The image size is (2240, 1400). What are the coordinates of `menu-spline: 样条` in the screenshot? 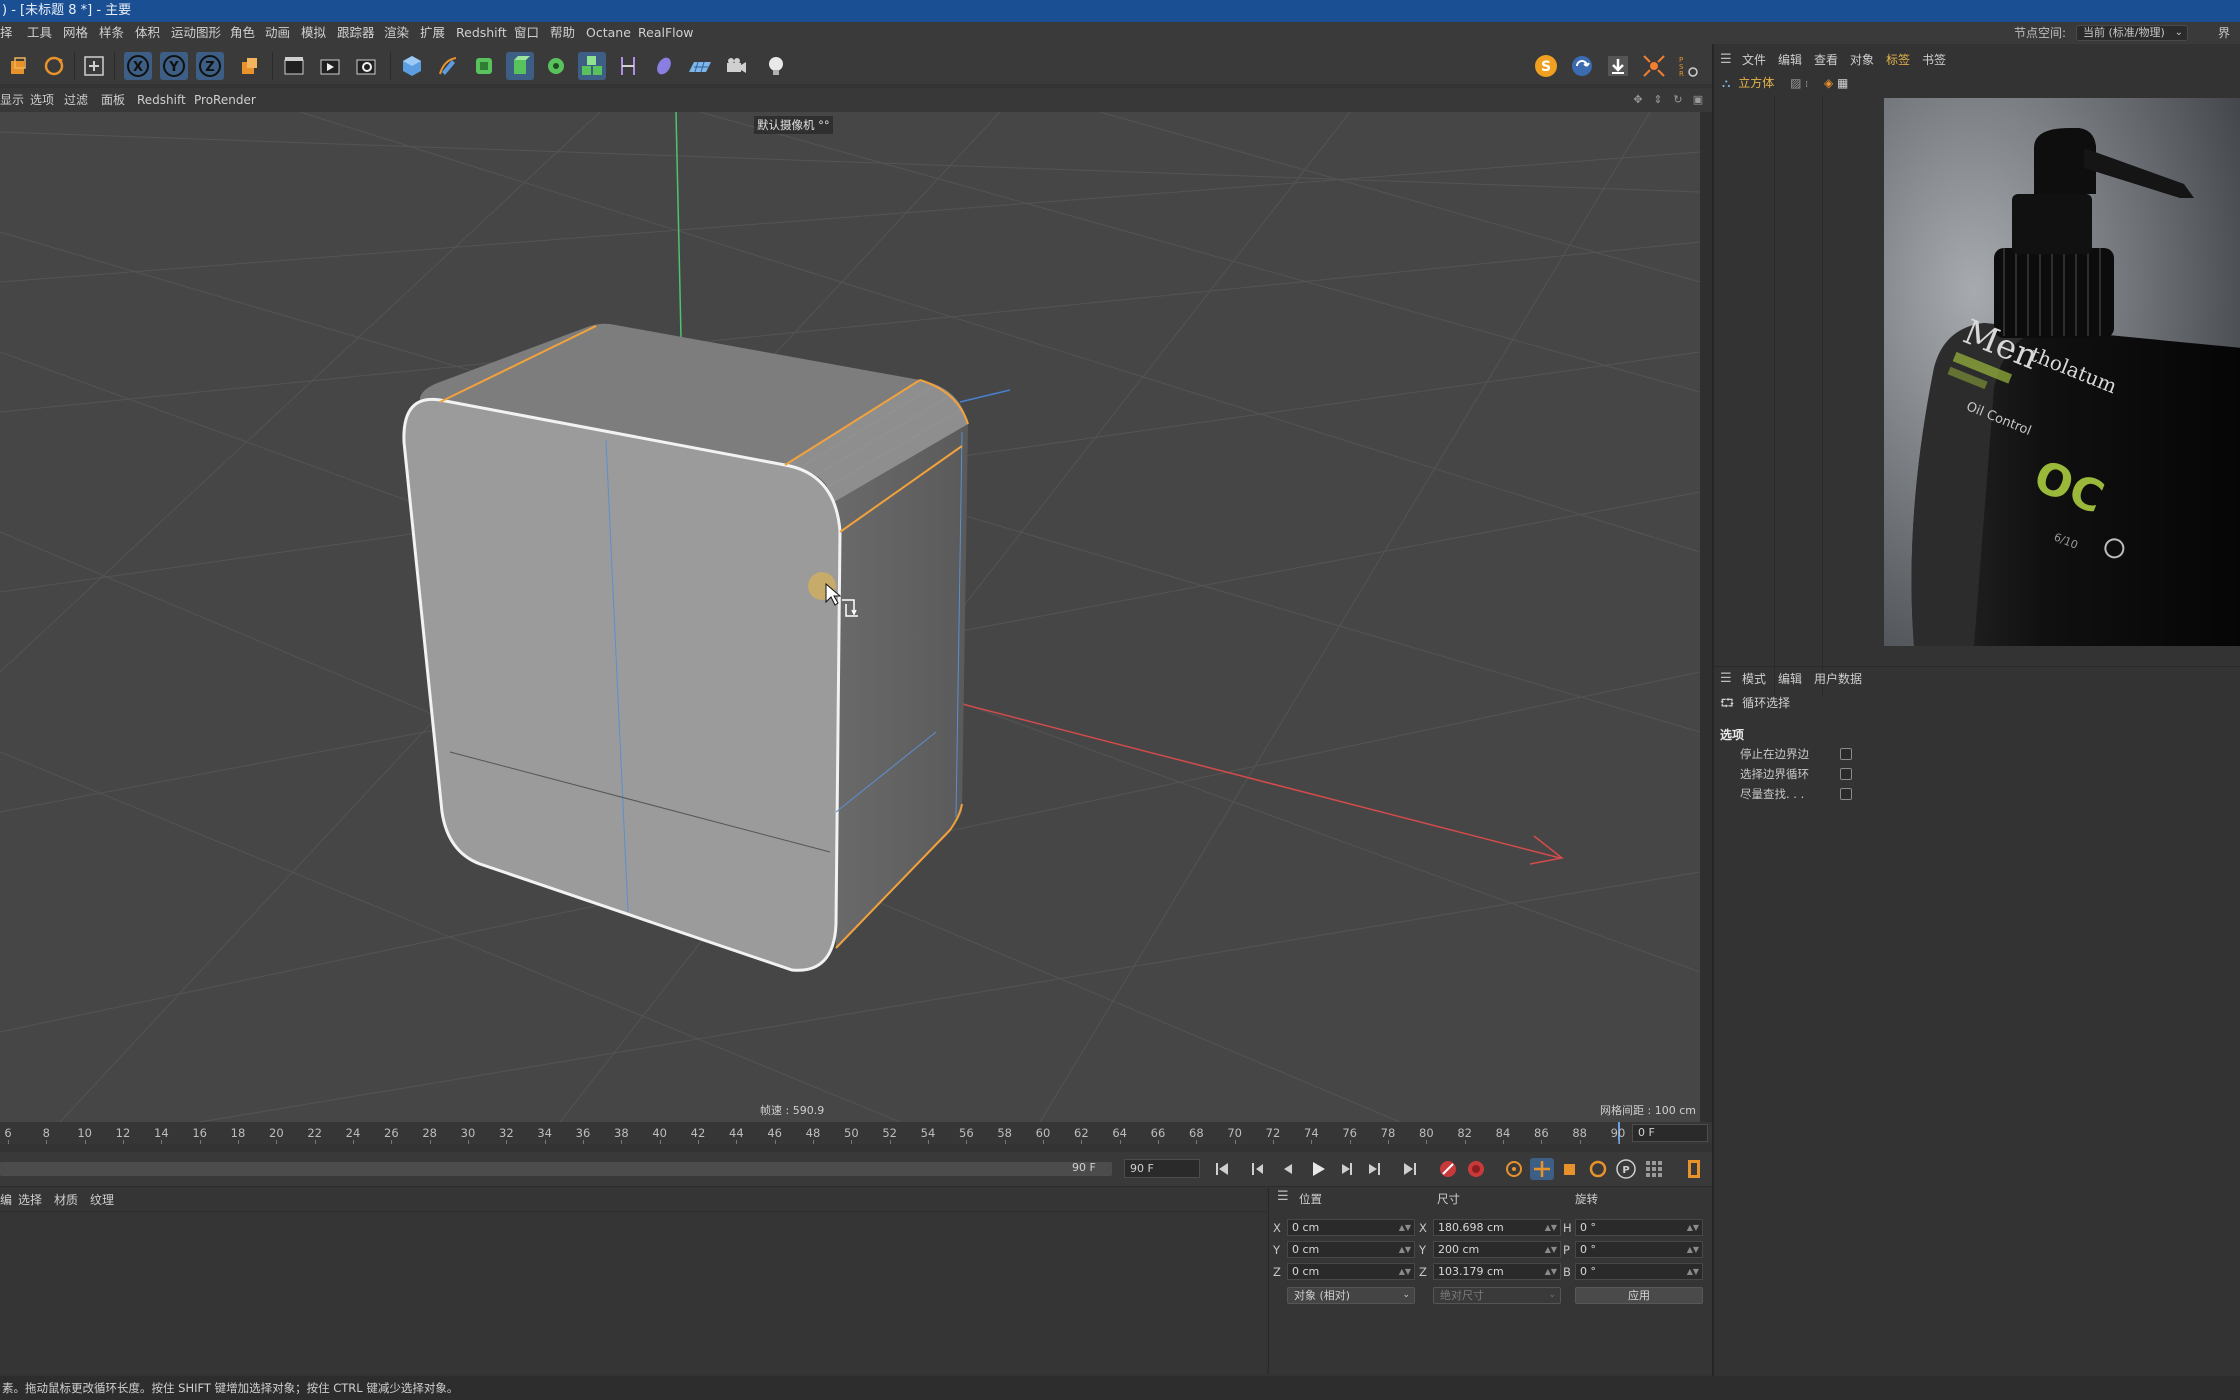 It's located at (111, 33).